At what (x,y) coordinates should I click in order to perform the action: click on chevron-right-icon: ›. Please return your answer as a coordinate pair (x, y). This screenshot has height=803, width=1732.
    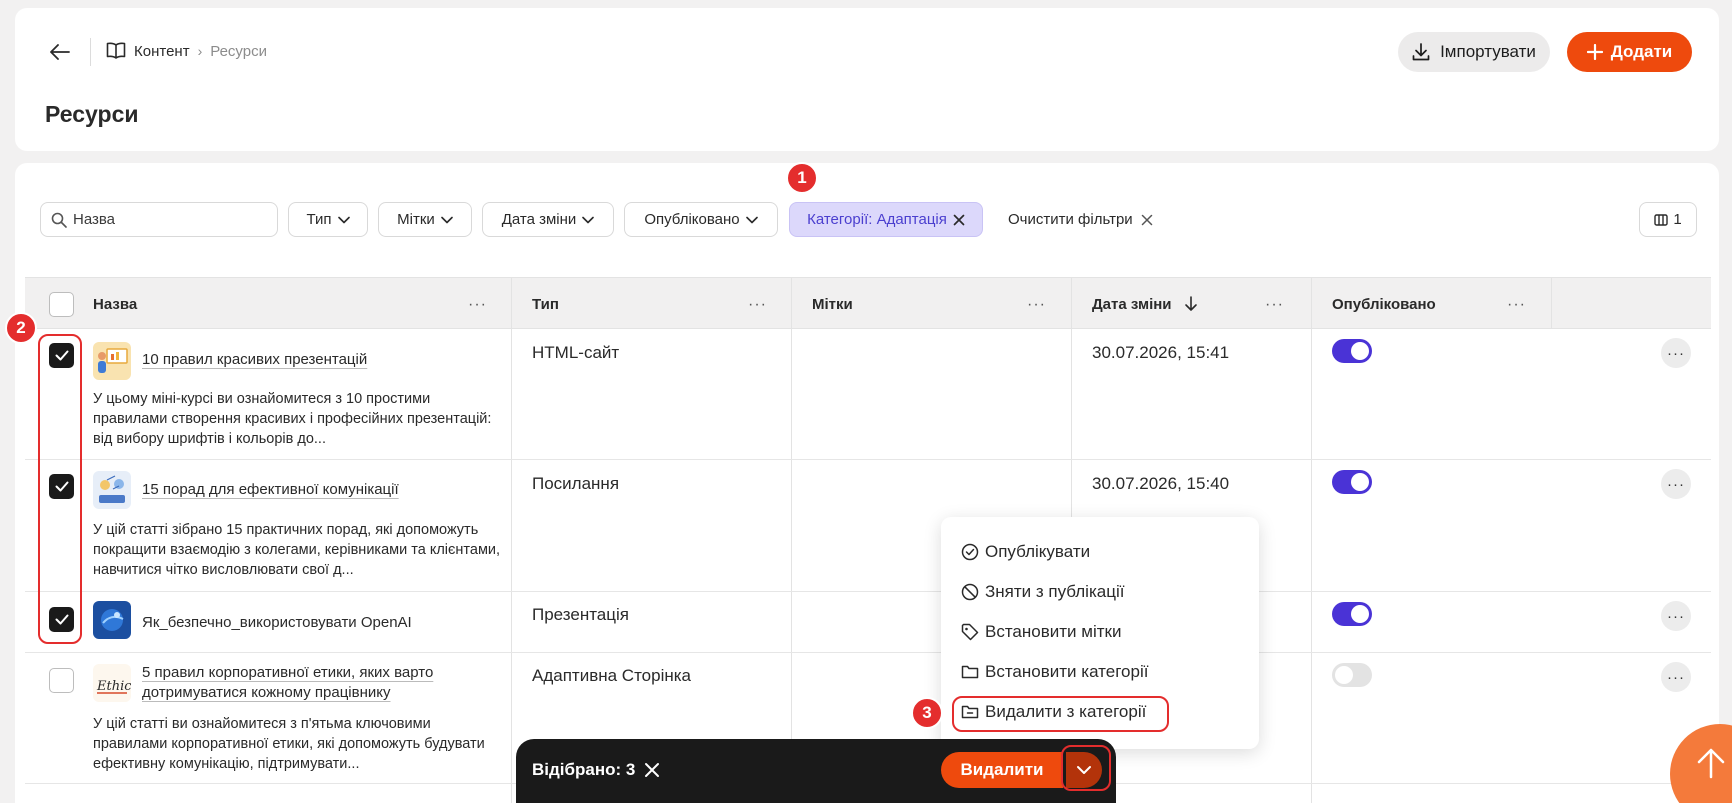
    Looking at the image, I should click on (200, 51).